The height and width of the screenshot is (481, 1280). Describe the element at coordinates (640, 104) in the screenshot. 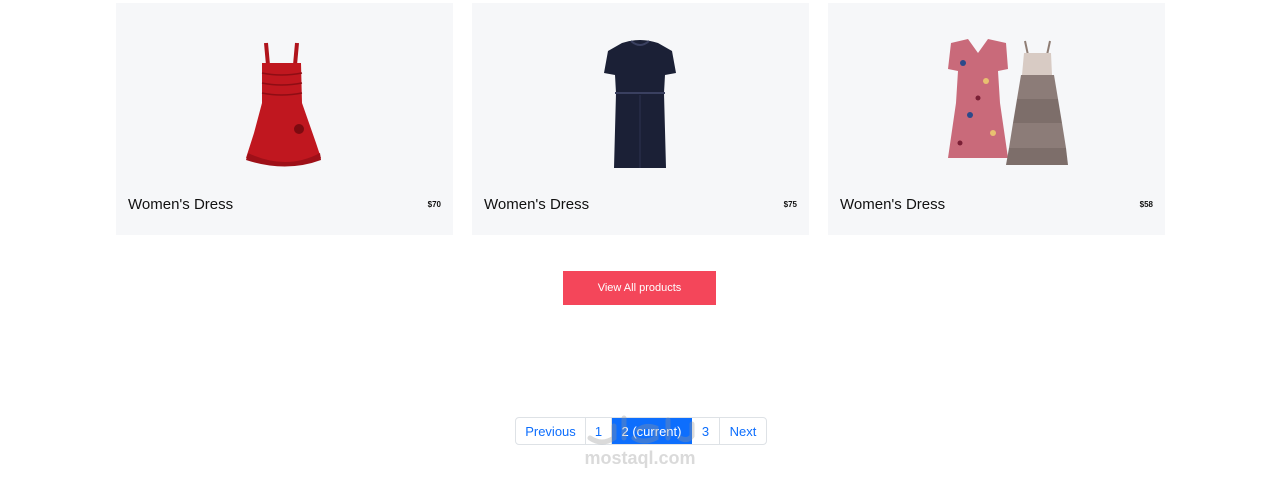

I see `navy-dress-icon` at that location.